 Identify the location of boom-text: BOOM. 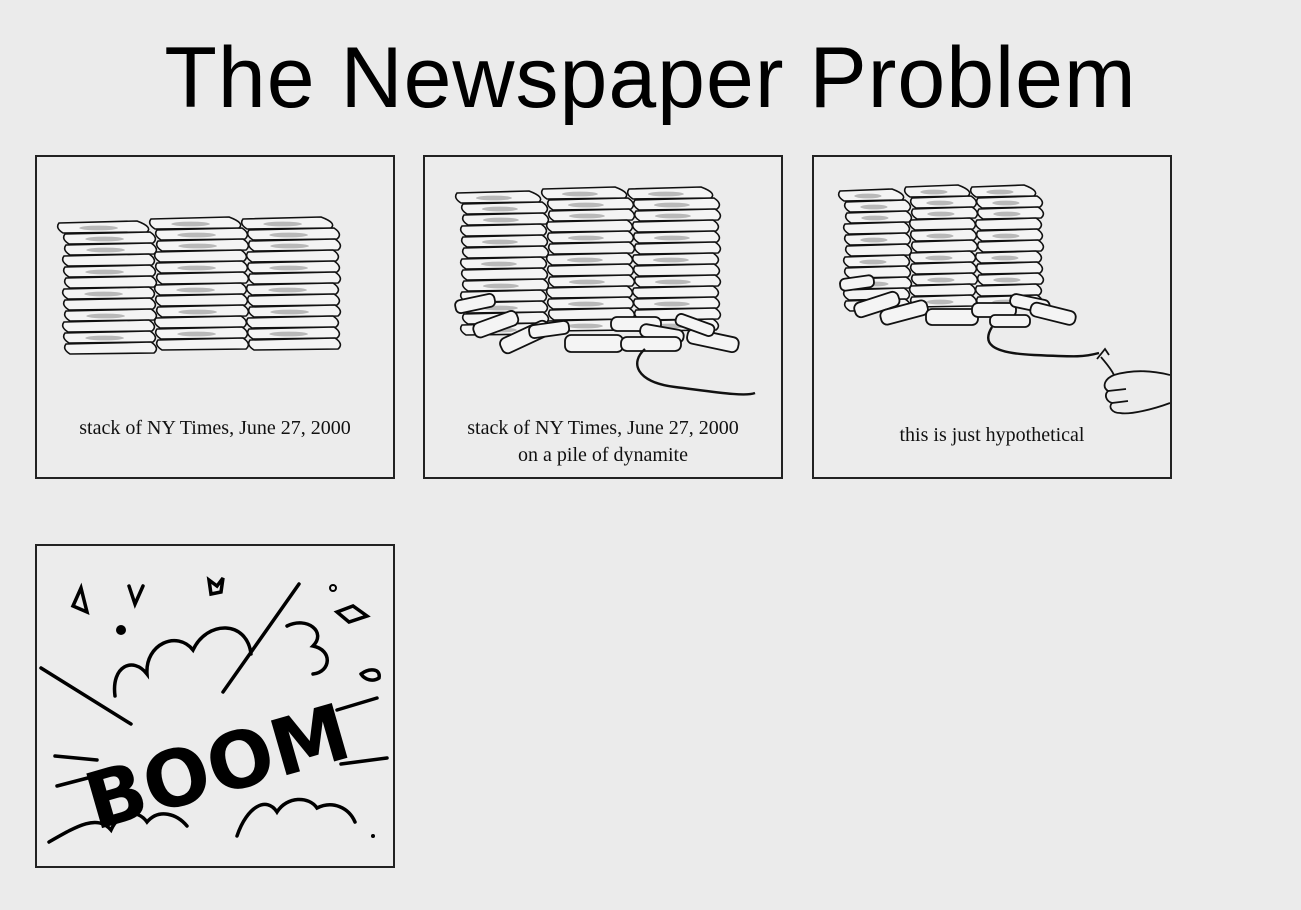
(218, 767).